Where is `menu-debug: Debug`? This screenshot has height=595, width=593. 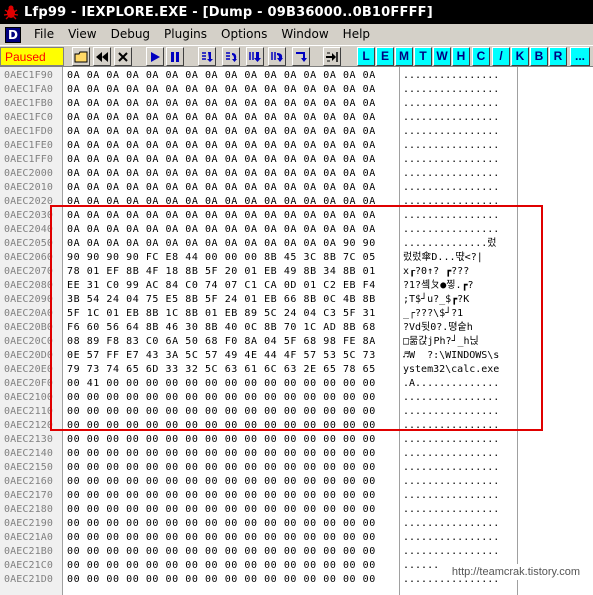
menu-debug: Debug is located at coordinates (130, 34).